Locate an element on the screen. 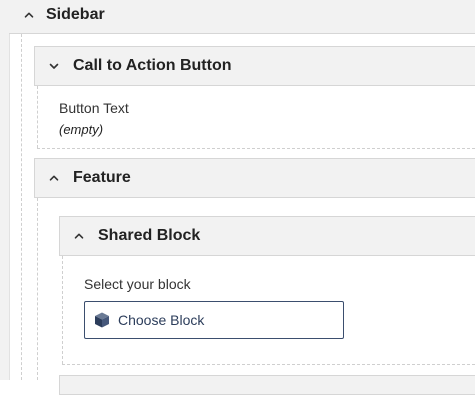  cta-panel-header: Call to Action Button is located at coordinates (254, 66).